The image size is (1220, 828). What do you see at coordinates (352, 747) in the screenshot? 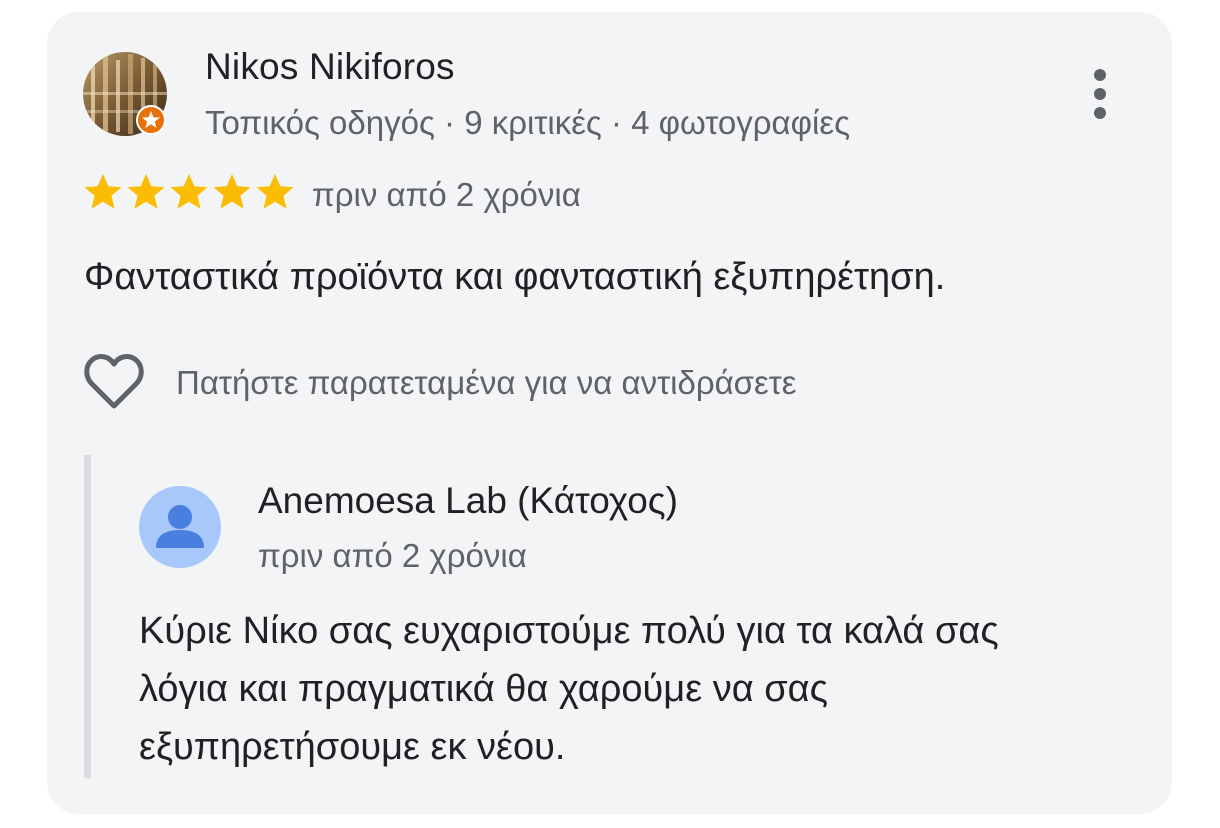
I see `reply-line: εξυπηρετήσουμε εκ νέου.` at bounding box center [352, 747].